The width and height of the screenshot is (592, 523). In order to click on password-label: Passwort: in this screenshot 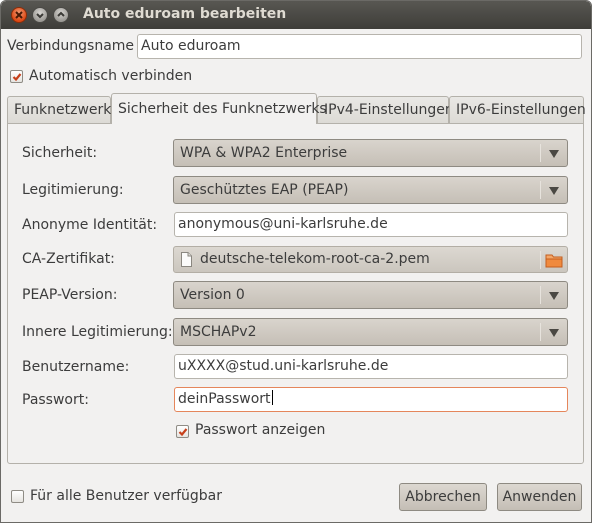, I will do `click(55, 400)`.